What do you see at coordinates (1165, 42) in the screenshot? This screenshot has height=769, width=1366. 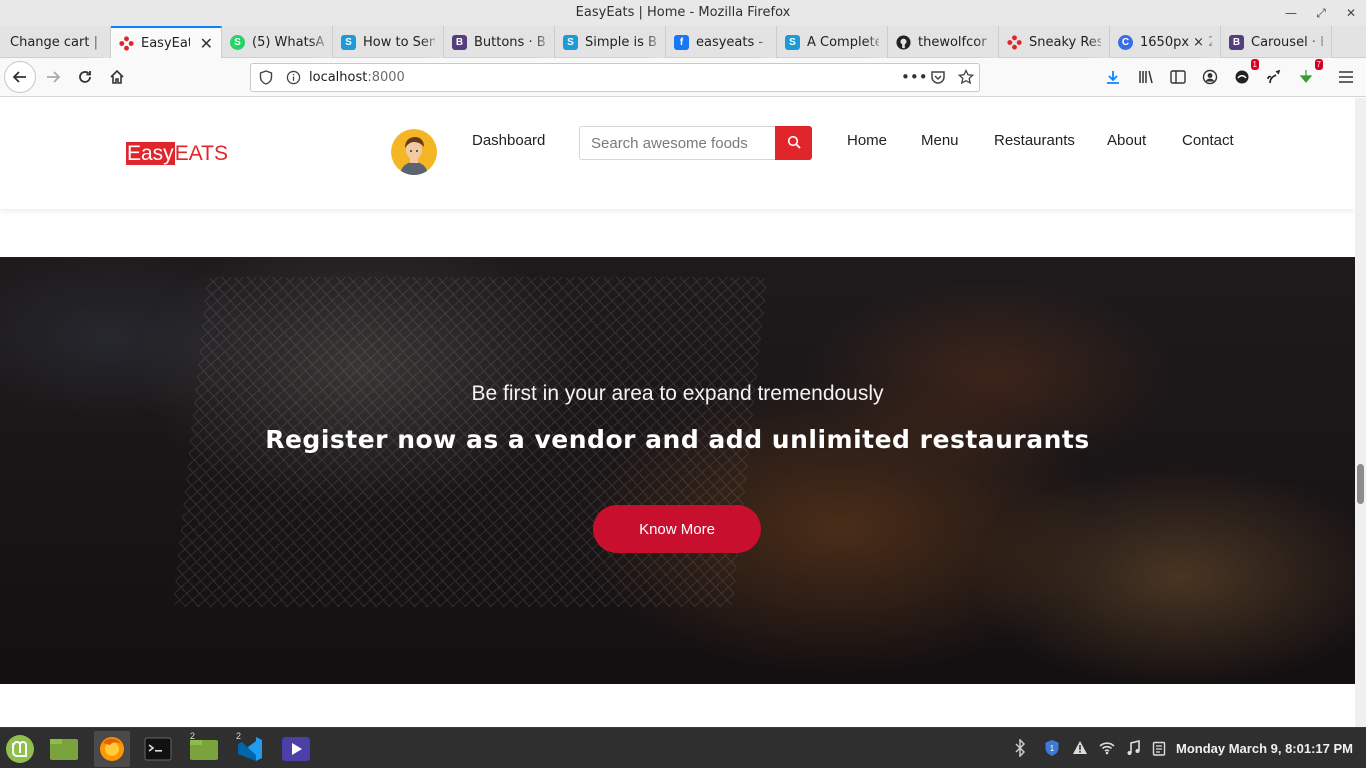 I see `tab-1650px: C 1650px × 2` at bounding box center [1165, 42].